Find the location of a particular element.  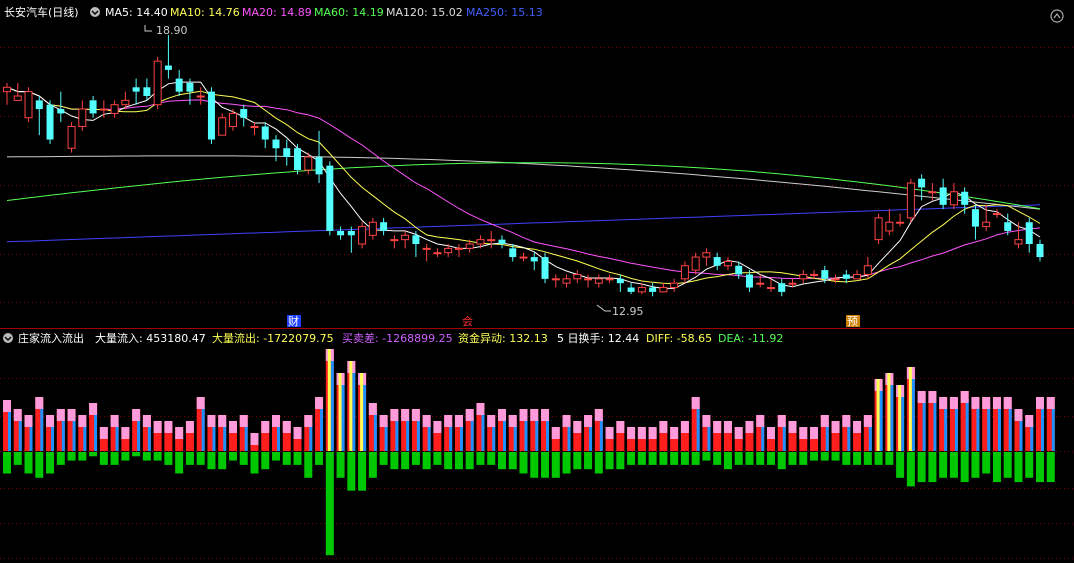

marker-hui-label: 会 is located at coordinates (467, 321).